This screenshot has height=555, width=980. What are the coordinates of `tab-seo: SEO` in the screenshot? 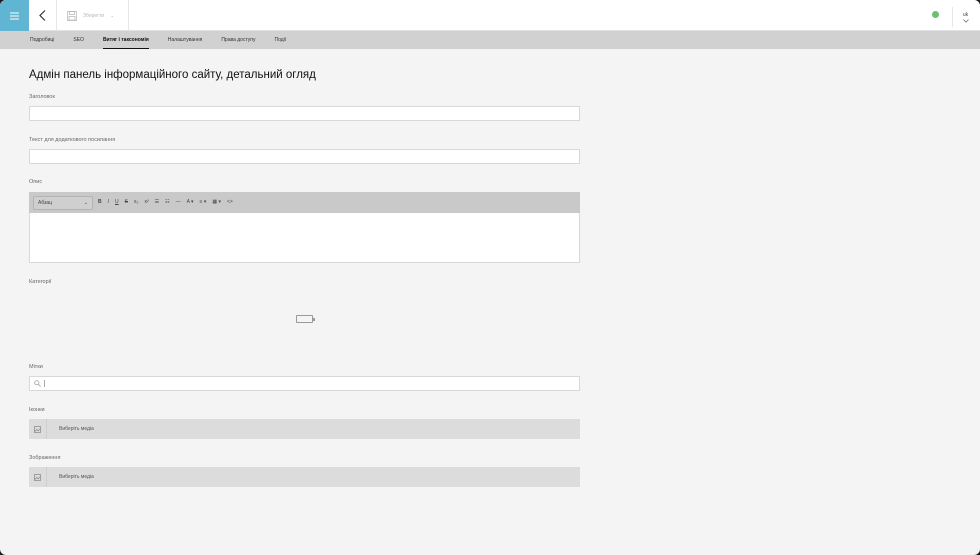 It's located at (78, 40).